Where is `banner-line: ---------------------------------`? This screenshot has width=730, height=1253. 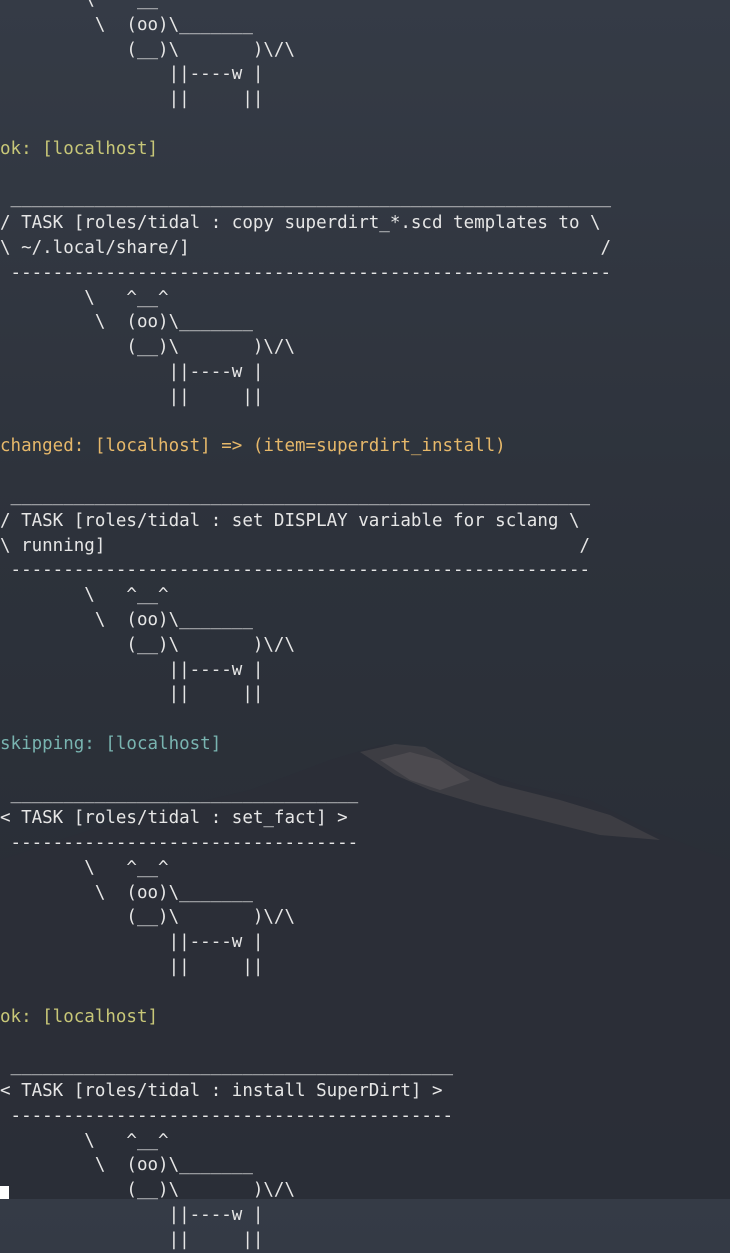 banner-line: --------------------------------- is located at coordinates (179, 843).